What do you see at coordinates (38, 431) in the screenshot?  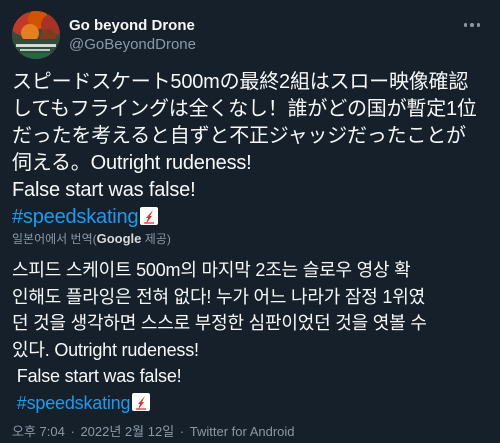 I see `tweet-time: 오후 7:04` at bounding box center [38, 431].